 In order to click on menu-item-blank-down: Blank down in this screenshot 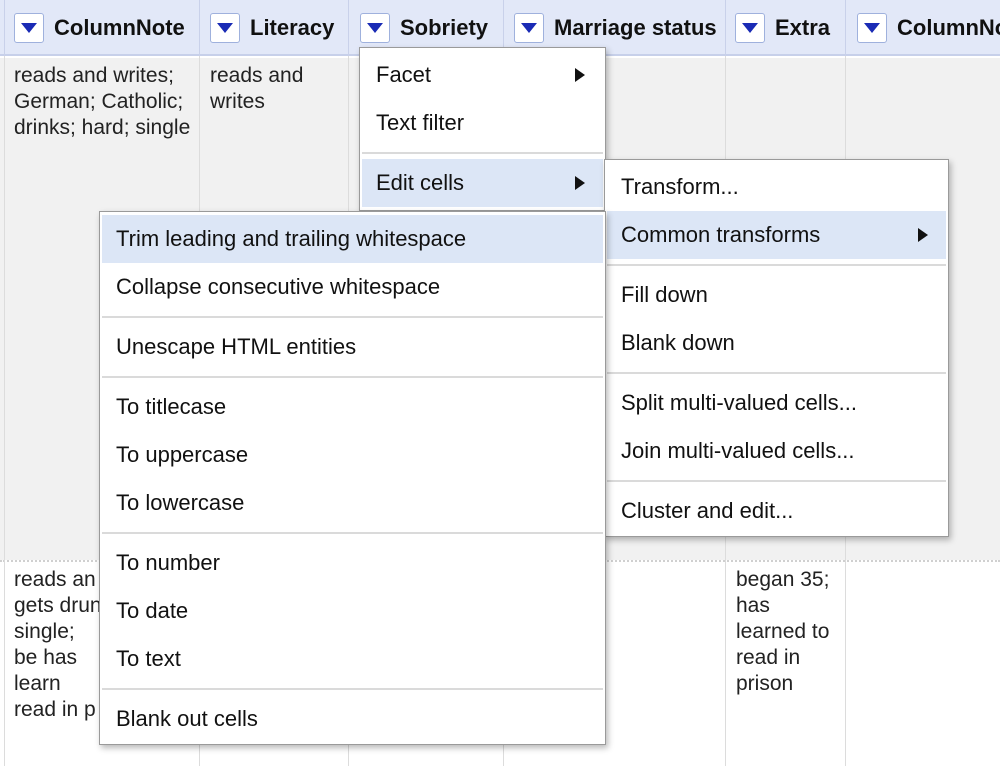, I will do `click(776, 343)`.